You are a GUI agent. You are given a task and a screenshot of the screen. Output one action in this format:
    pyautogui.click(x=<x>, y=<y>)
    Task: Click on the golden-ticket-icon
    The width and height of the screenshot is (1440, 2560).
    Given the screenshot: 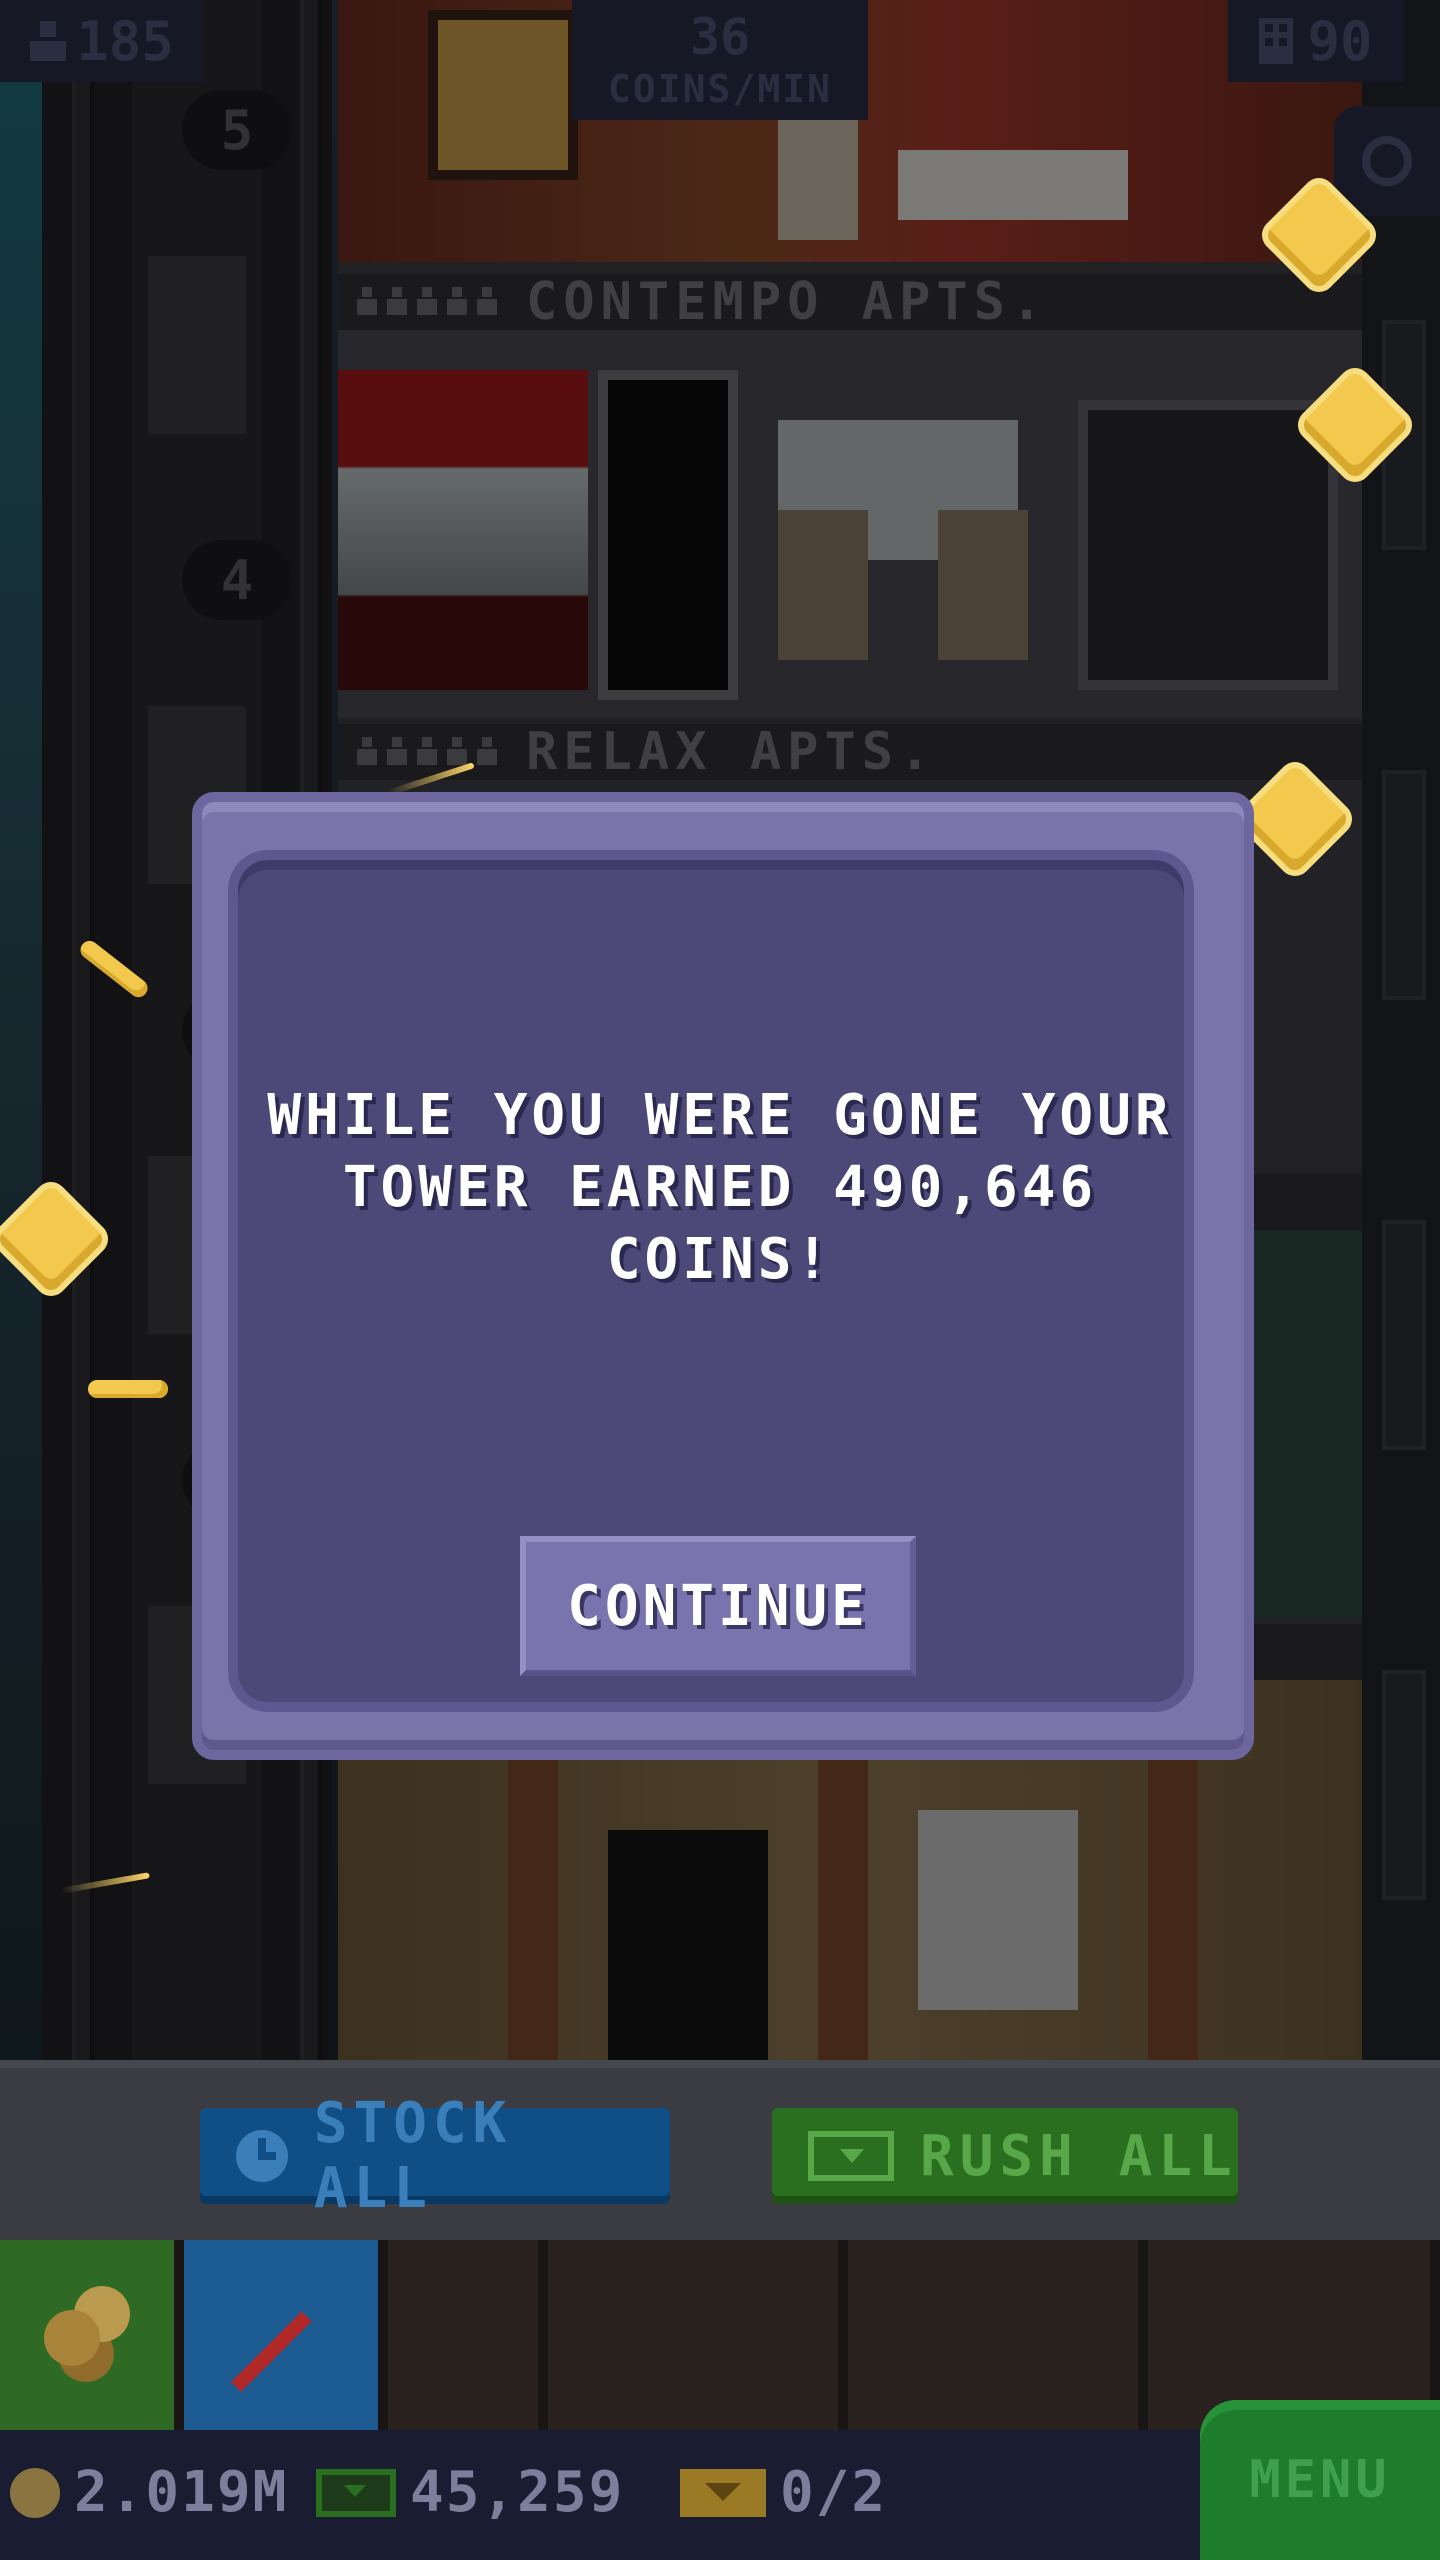 What is the action you would take?
    pyautogui.click(x=723, y=2492)
    